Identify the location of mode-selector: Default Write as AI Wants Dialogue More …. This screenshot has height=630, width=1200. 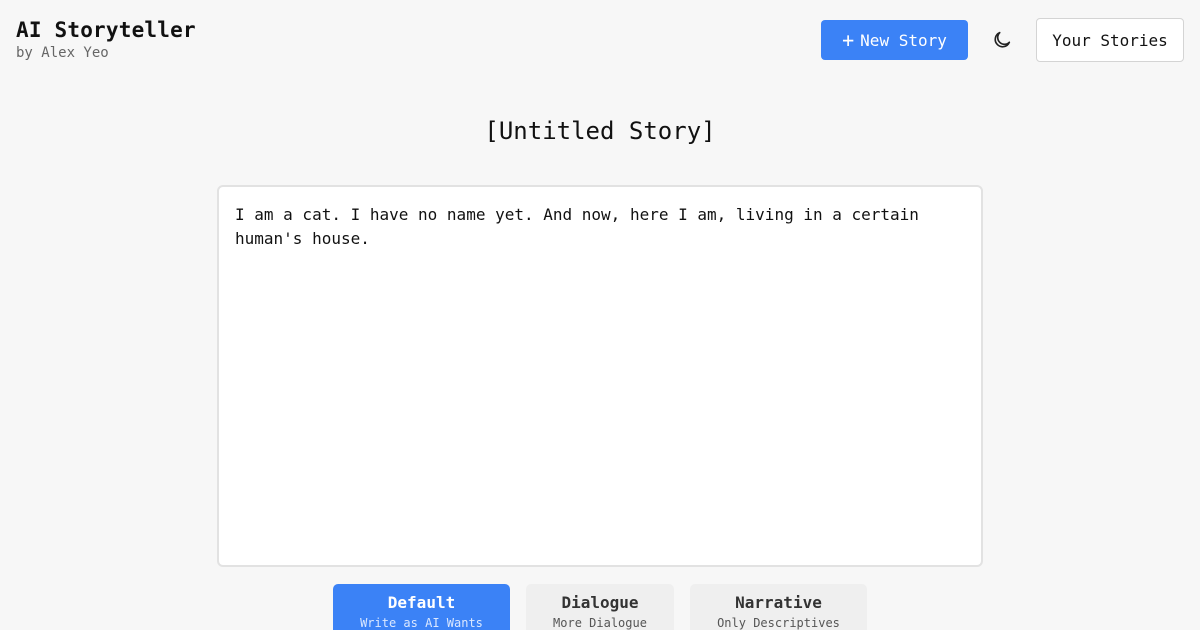
(600, 607).